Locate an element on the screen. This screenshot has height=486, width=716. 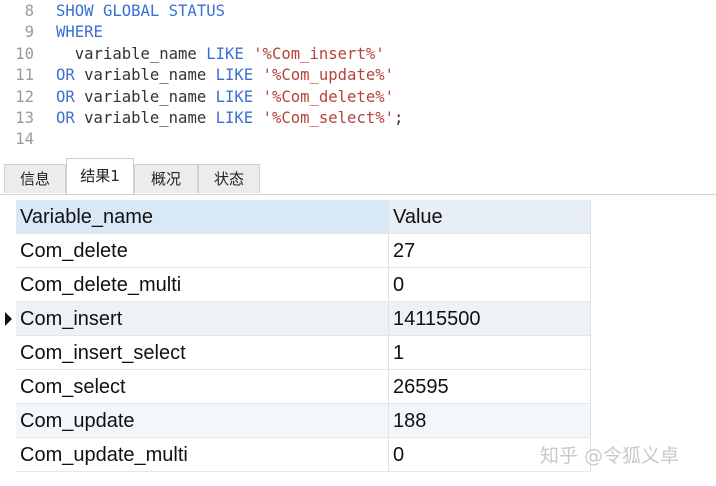
cell-value: 0 is located at coordinates (490, 285).